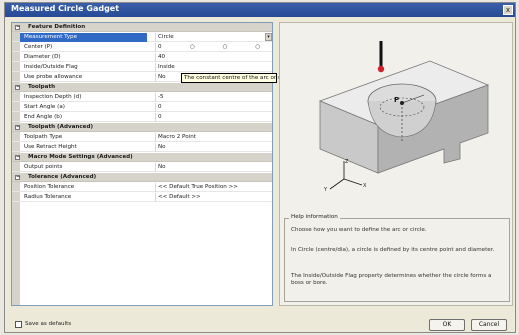 The height and width of the screenshot is (335, 519). I want to click on property-name: Position Tolerance, so click(49, 187).